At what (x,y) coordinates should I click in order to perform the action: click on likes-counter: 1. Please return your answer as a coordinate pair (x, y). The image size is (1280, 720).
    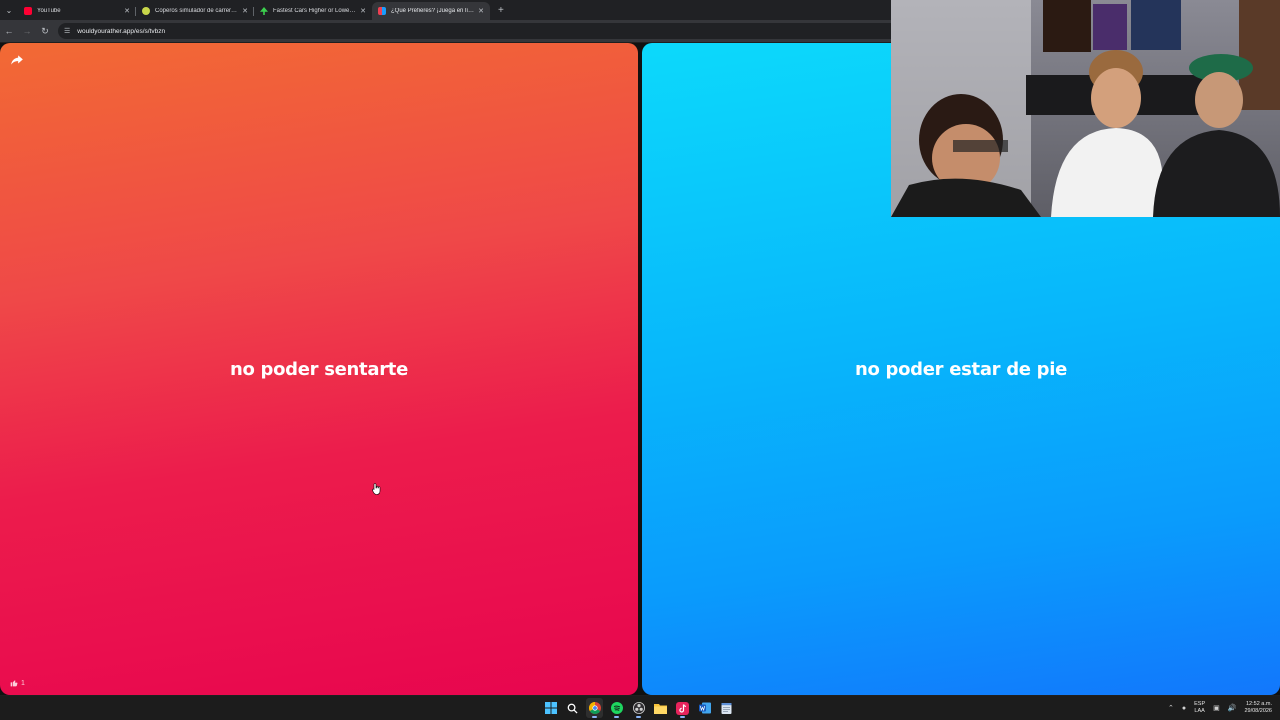
    Looking at the image, I should click on (17, 683).